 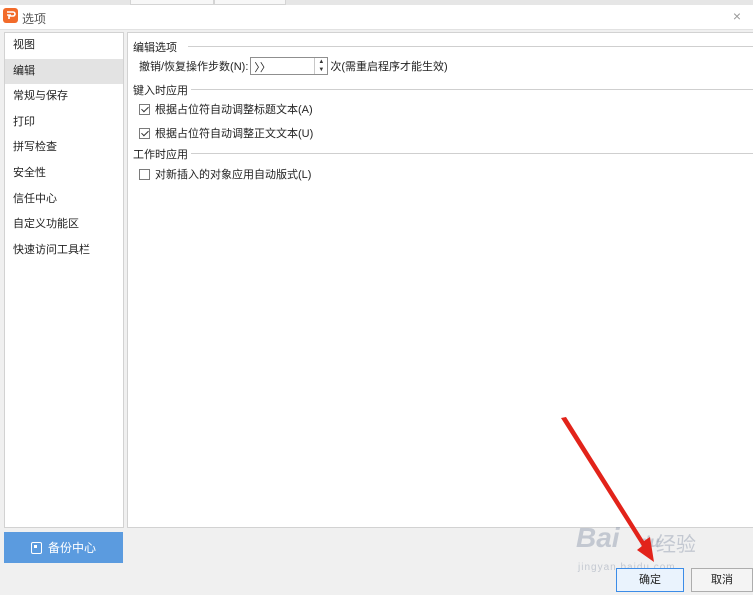 What do you see at coordinates (64, 200) in the screenshot?
I see `sidebar-item-trust-center: 信任中心` at bounding box center [64, 200].